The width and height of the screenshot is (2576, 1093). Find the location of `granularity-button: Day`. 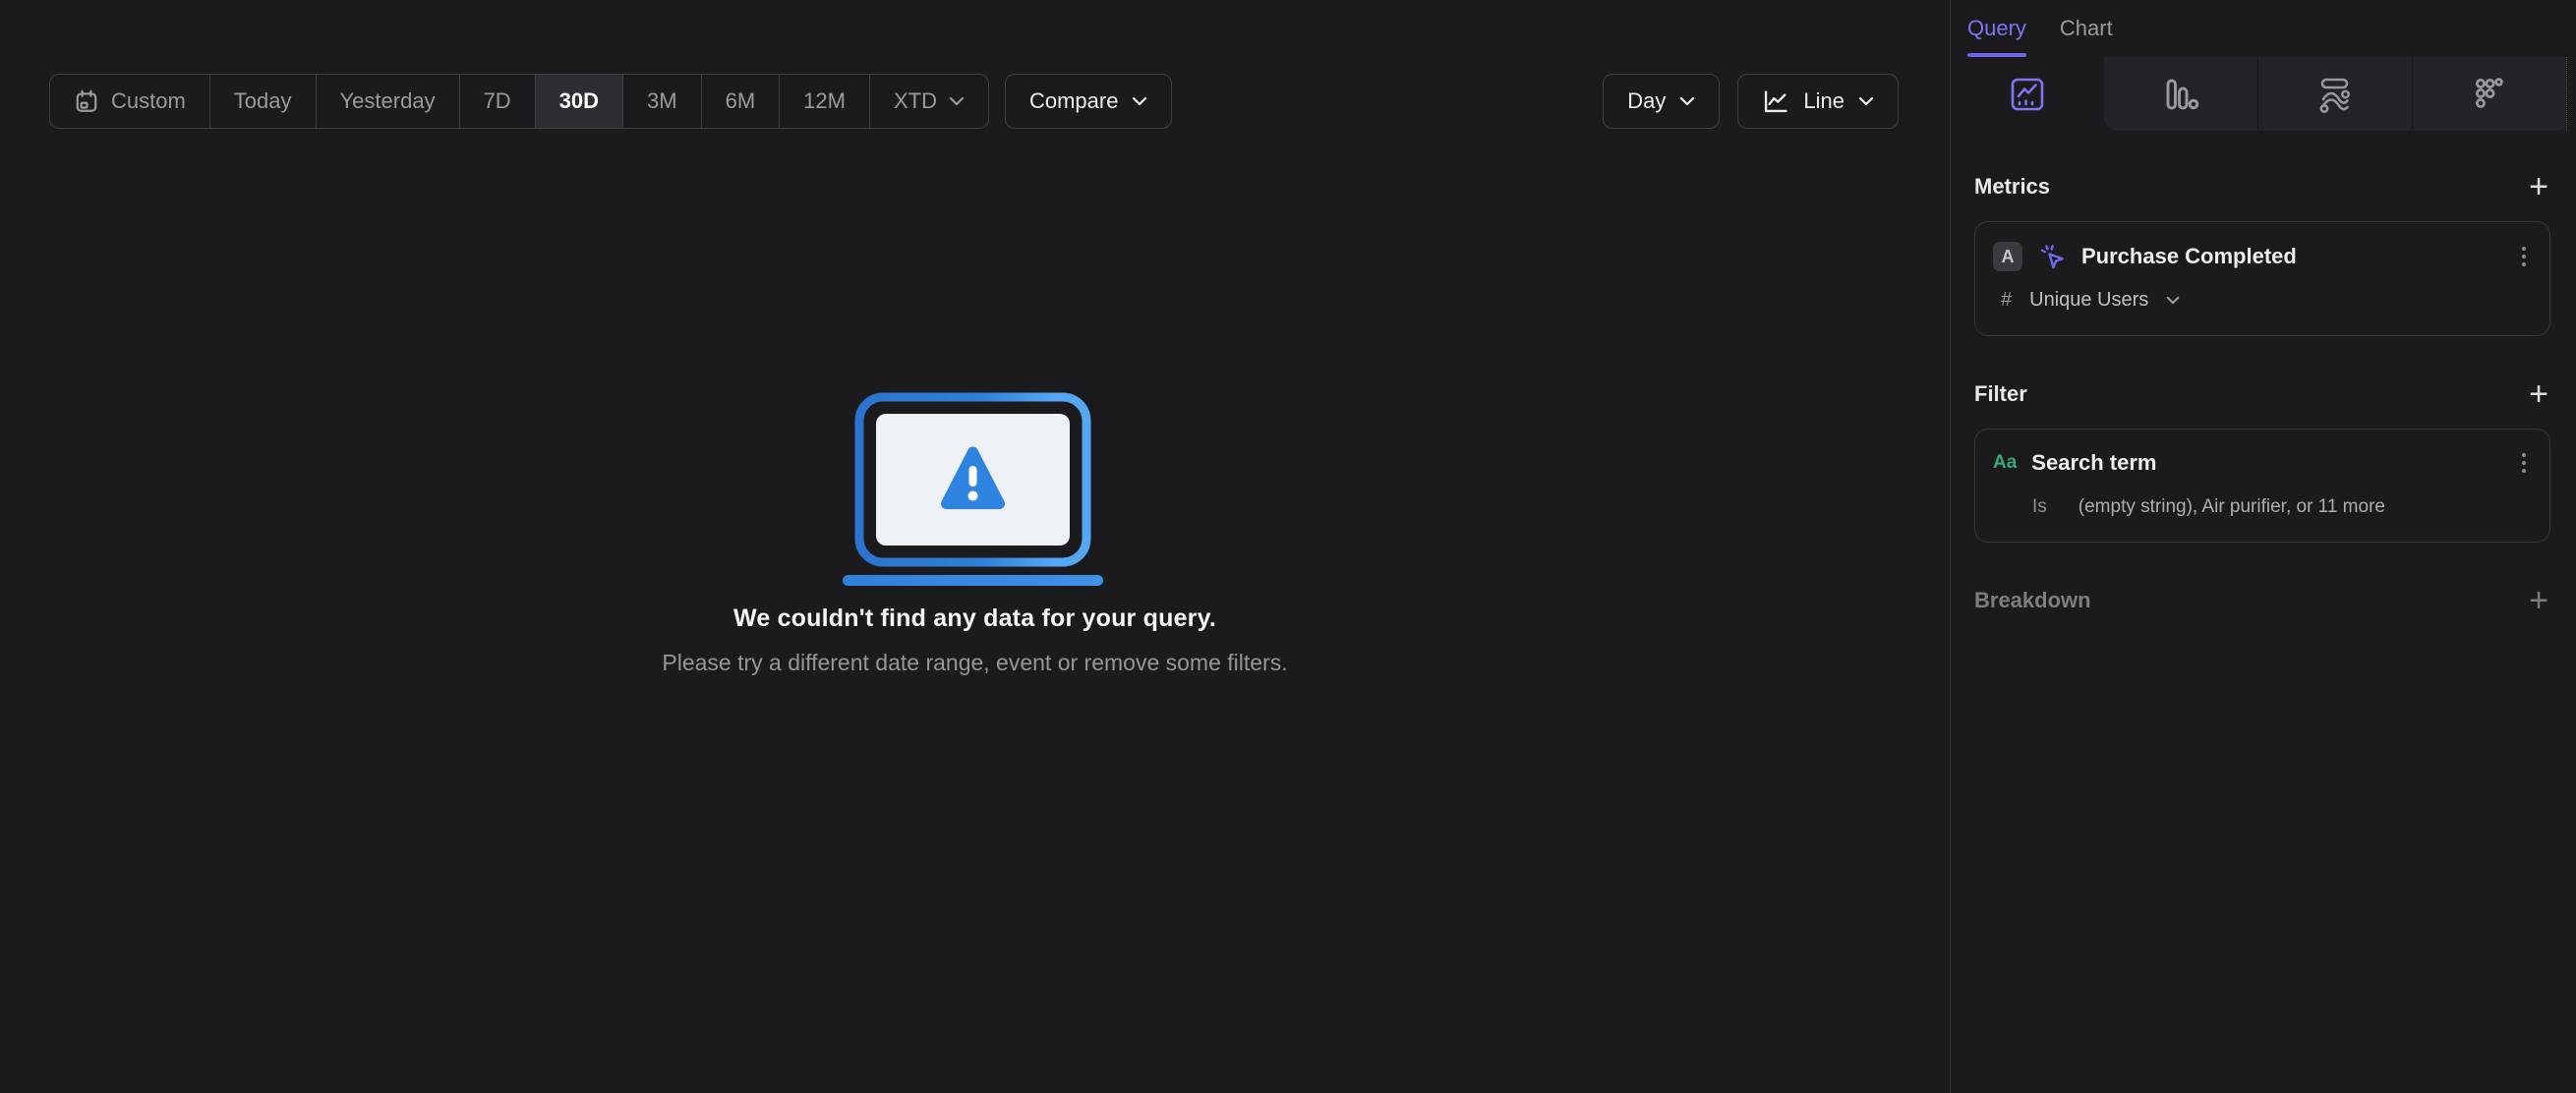

granularity-button: Day is located at coordinates (1662, 101).